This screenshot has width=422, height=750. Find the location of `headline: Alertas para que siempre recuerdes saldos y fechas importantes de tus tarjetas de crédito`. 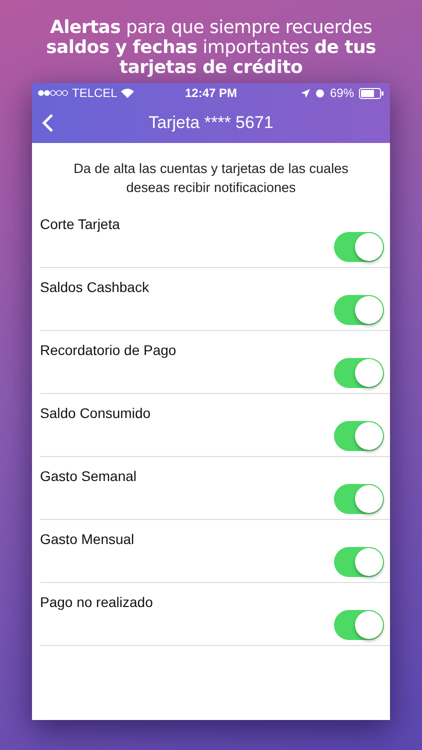

headline: Alertas para que siempre recuerdes saldos y fechas importantes de tus tarjetas de crédito is located at coordinates (211, 48).